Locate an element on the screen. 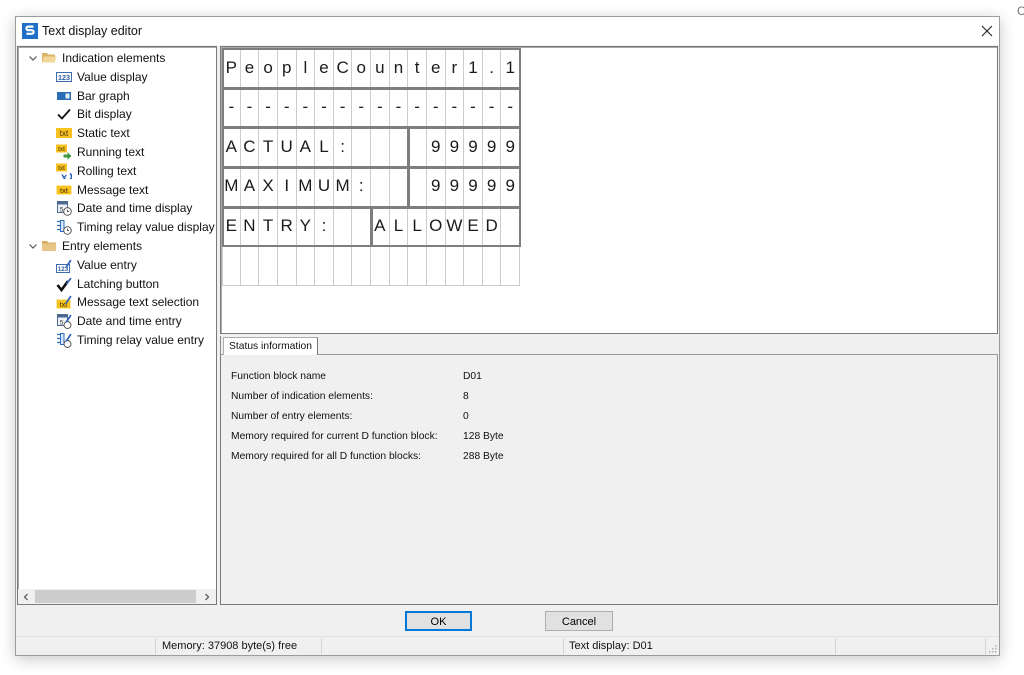 The width and height of the screenshot is (1024, 675). tree-item-value-display: 123 Value display is located at coordinates (117, 77).